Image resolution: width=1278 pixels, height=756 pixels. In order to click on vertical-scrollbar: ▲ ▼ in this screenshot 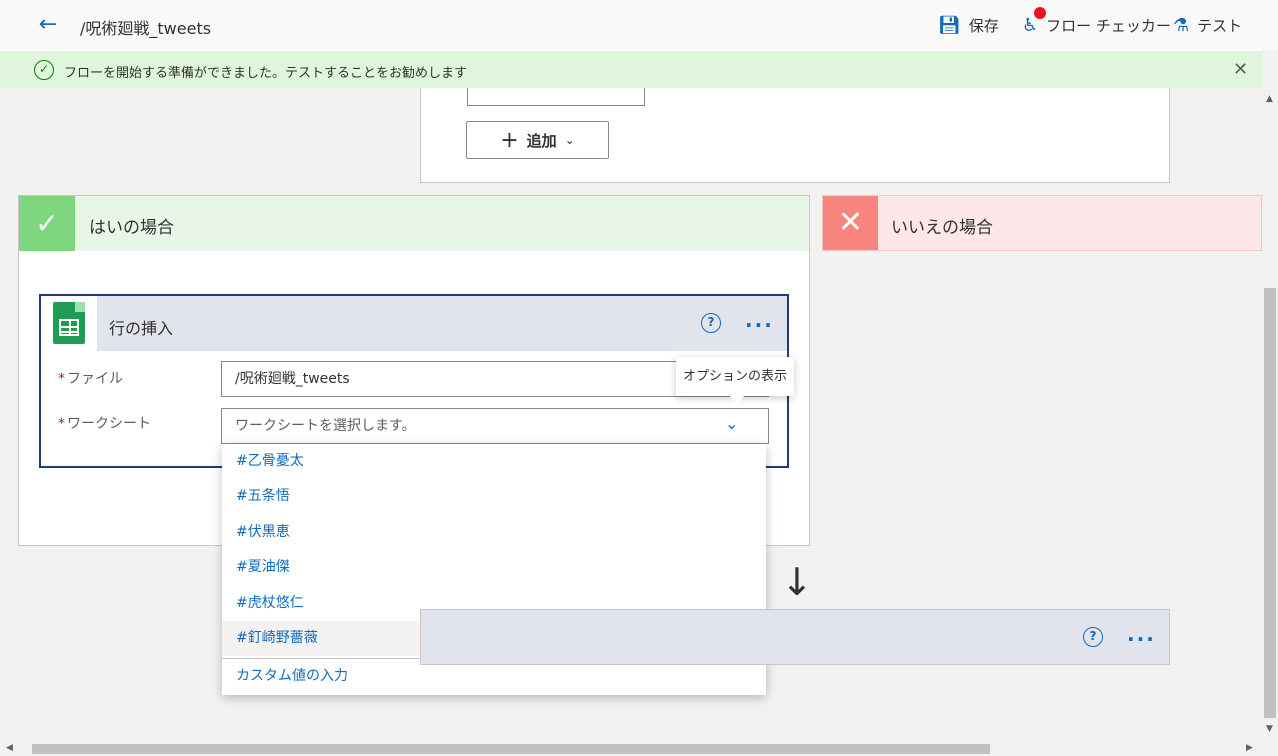, I will do `click(1270, 415)`.